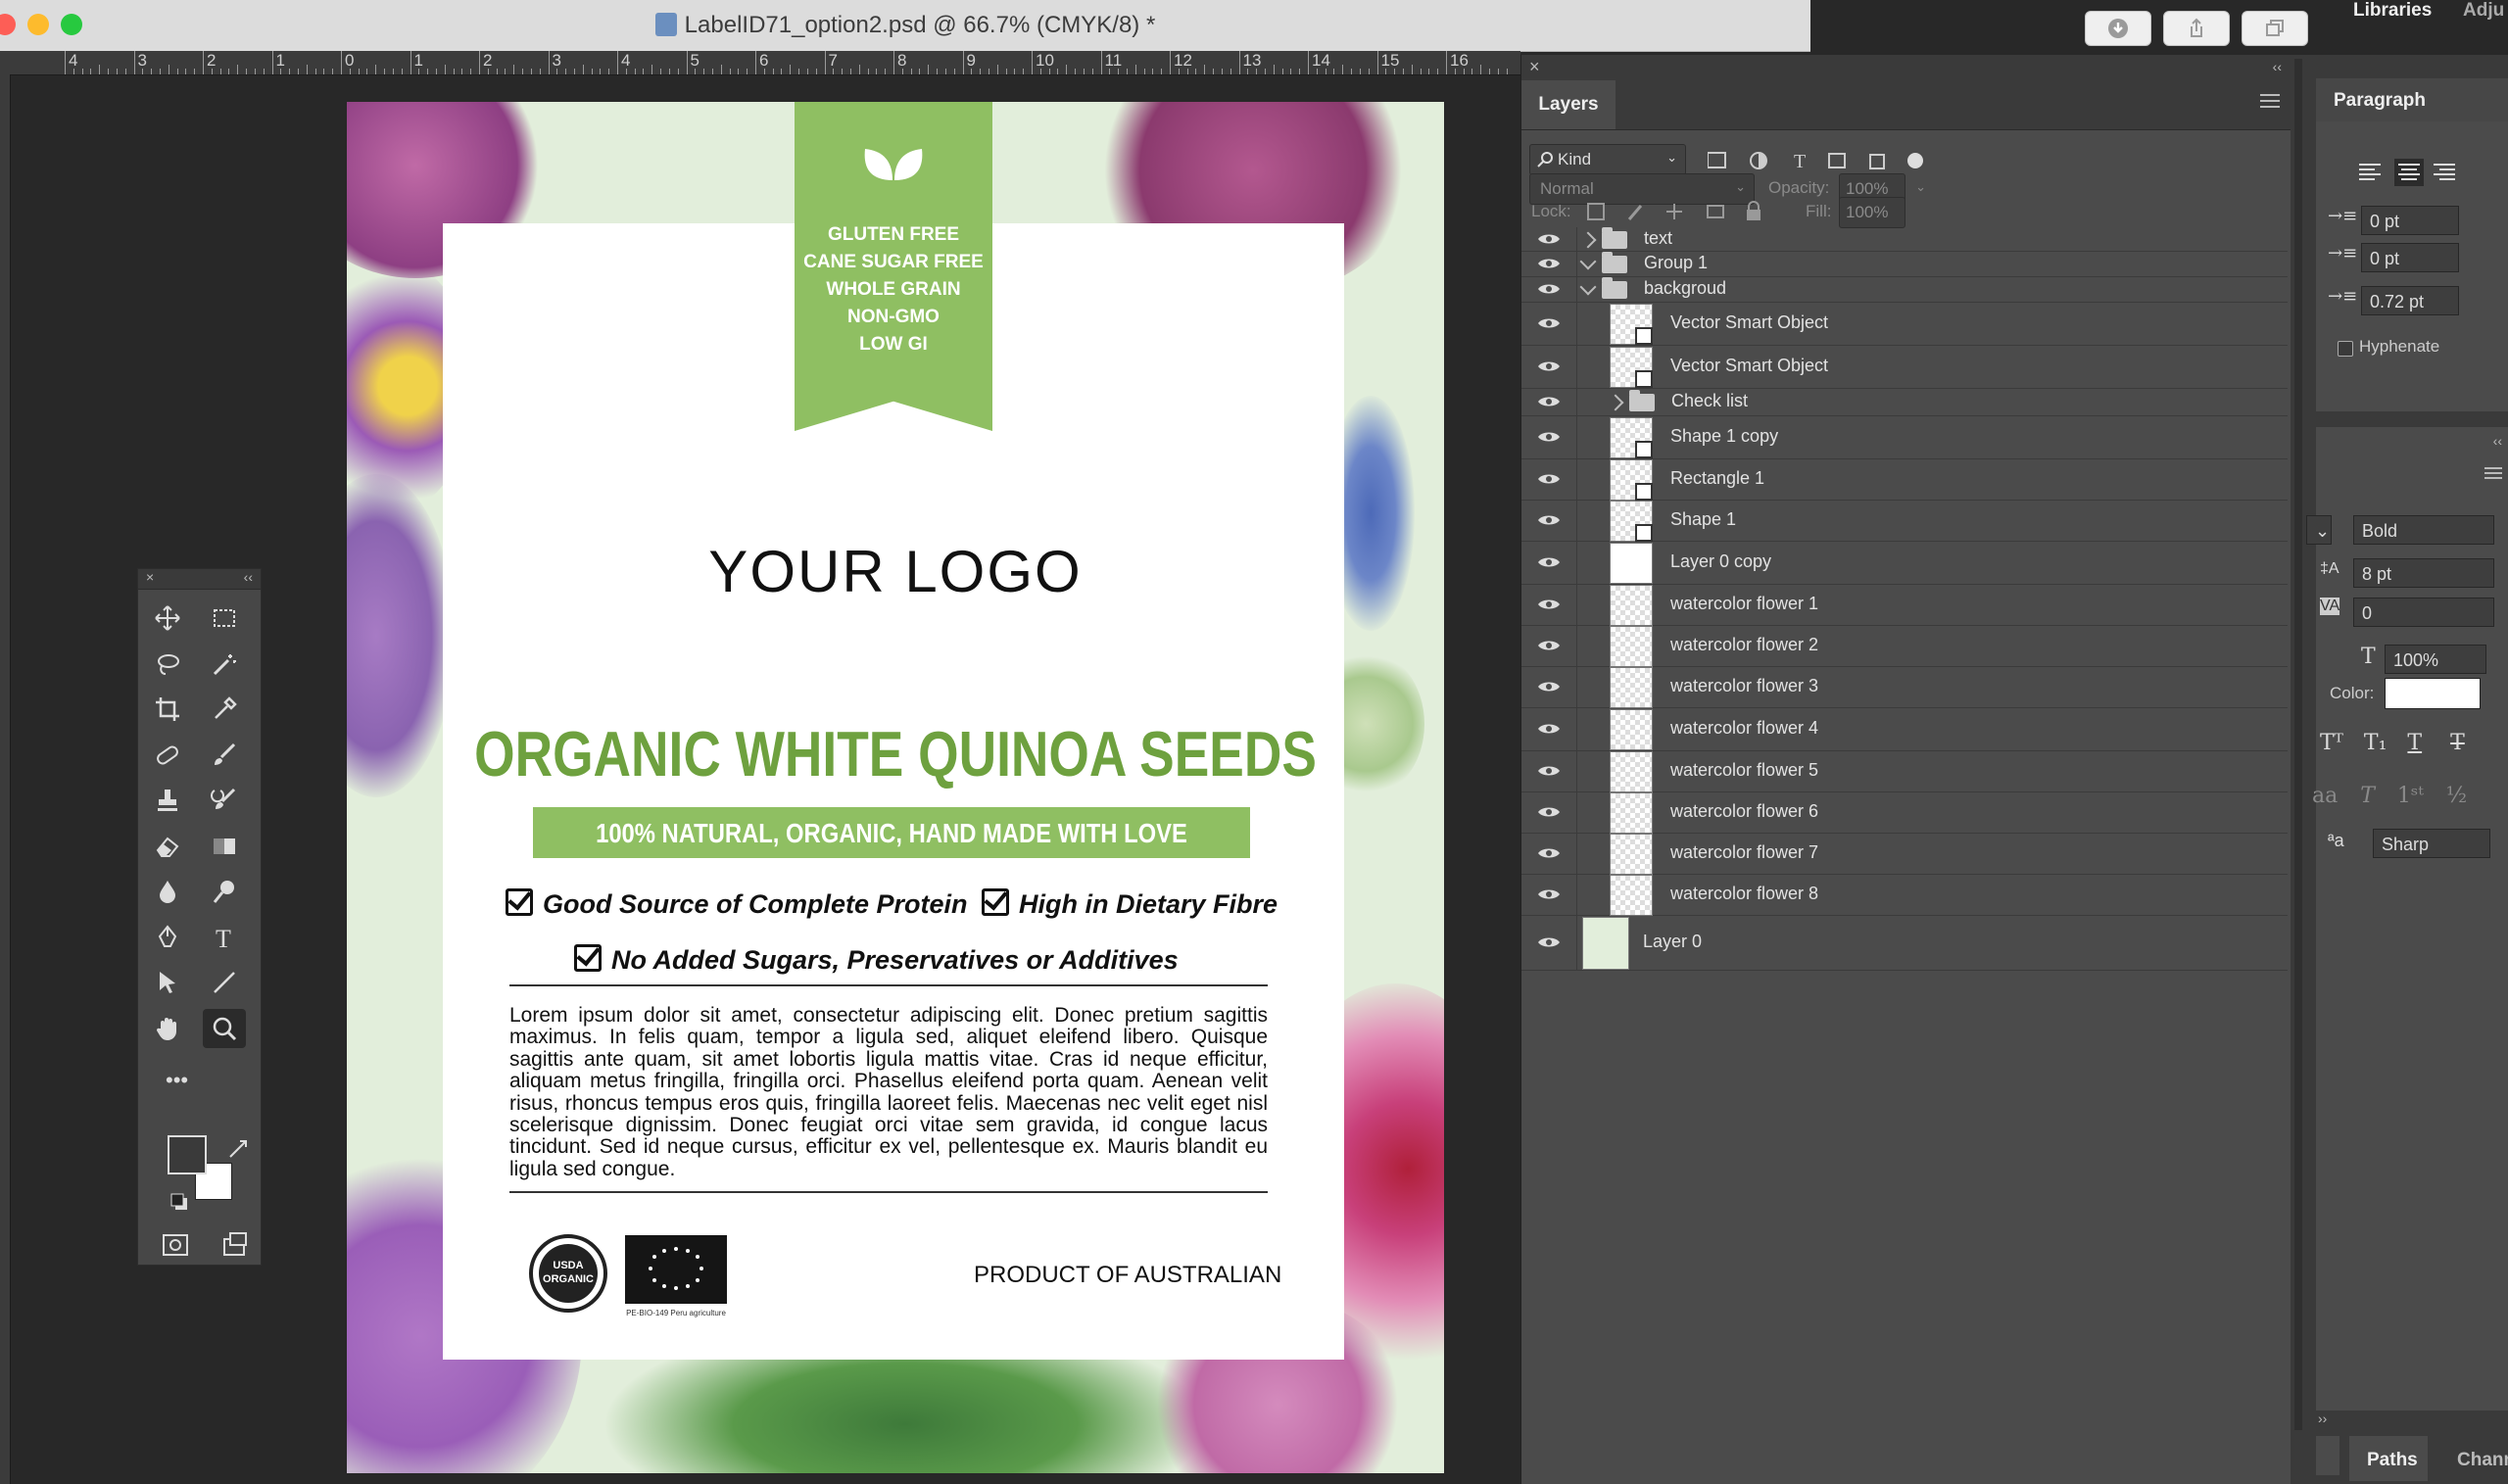 This screenshot has height=1484, width=2508. What do you see at coordinates (2327, 1455) in the screenshot?
I see `histogram-icon` at bounding box center [2327, 1455].